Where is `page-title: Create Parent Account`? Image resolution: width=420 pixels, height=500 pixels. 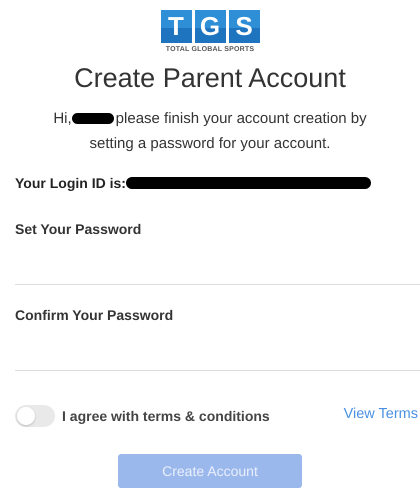 page-title: Create Parent Account is located at coordinates (210, 78).